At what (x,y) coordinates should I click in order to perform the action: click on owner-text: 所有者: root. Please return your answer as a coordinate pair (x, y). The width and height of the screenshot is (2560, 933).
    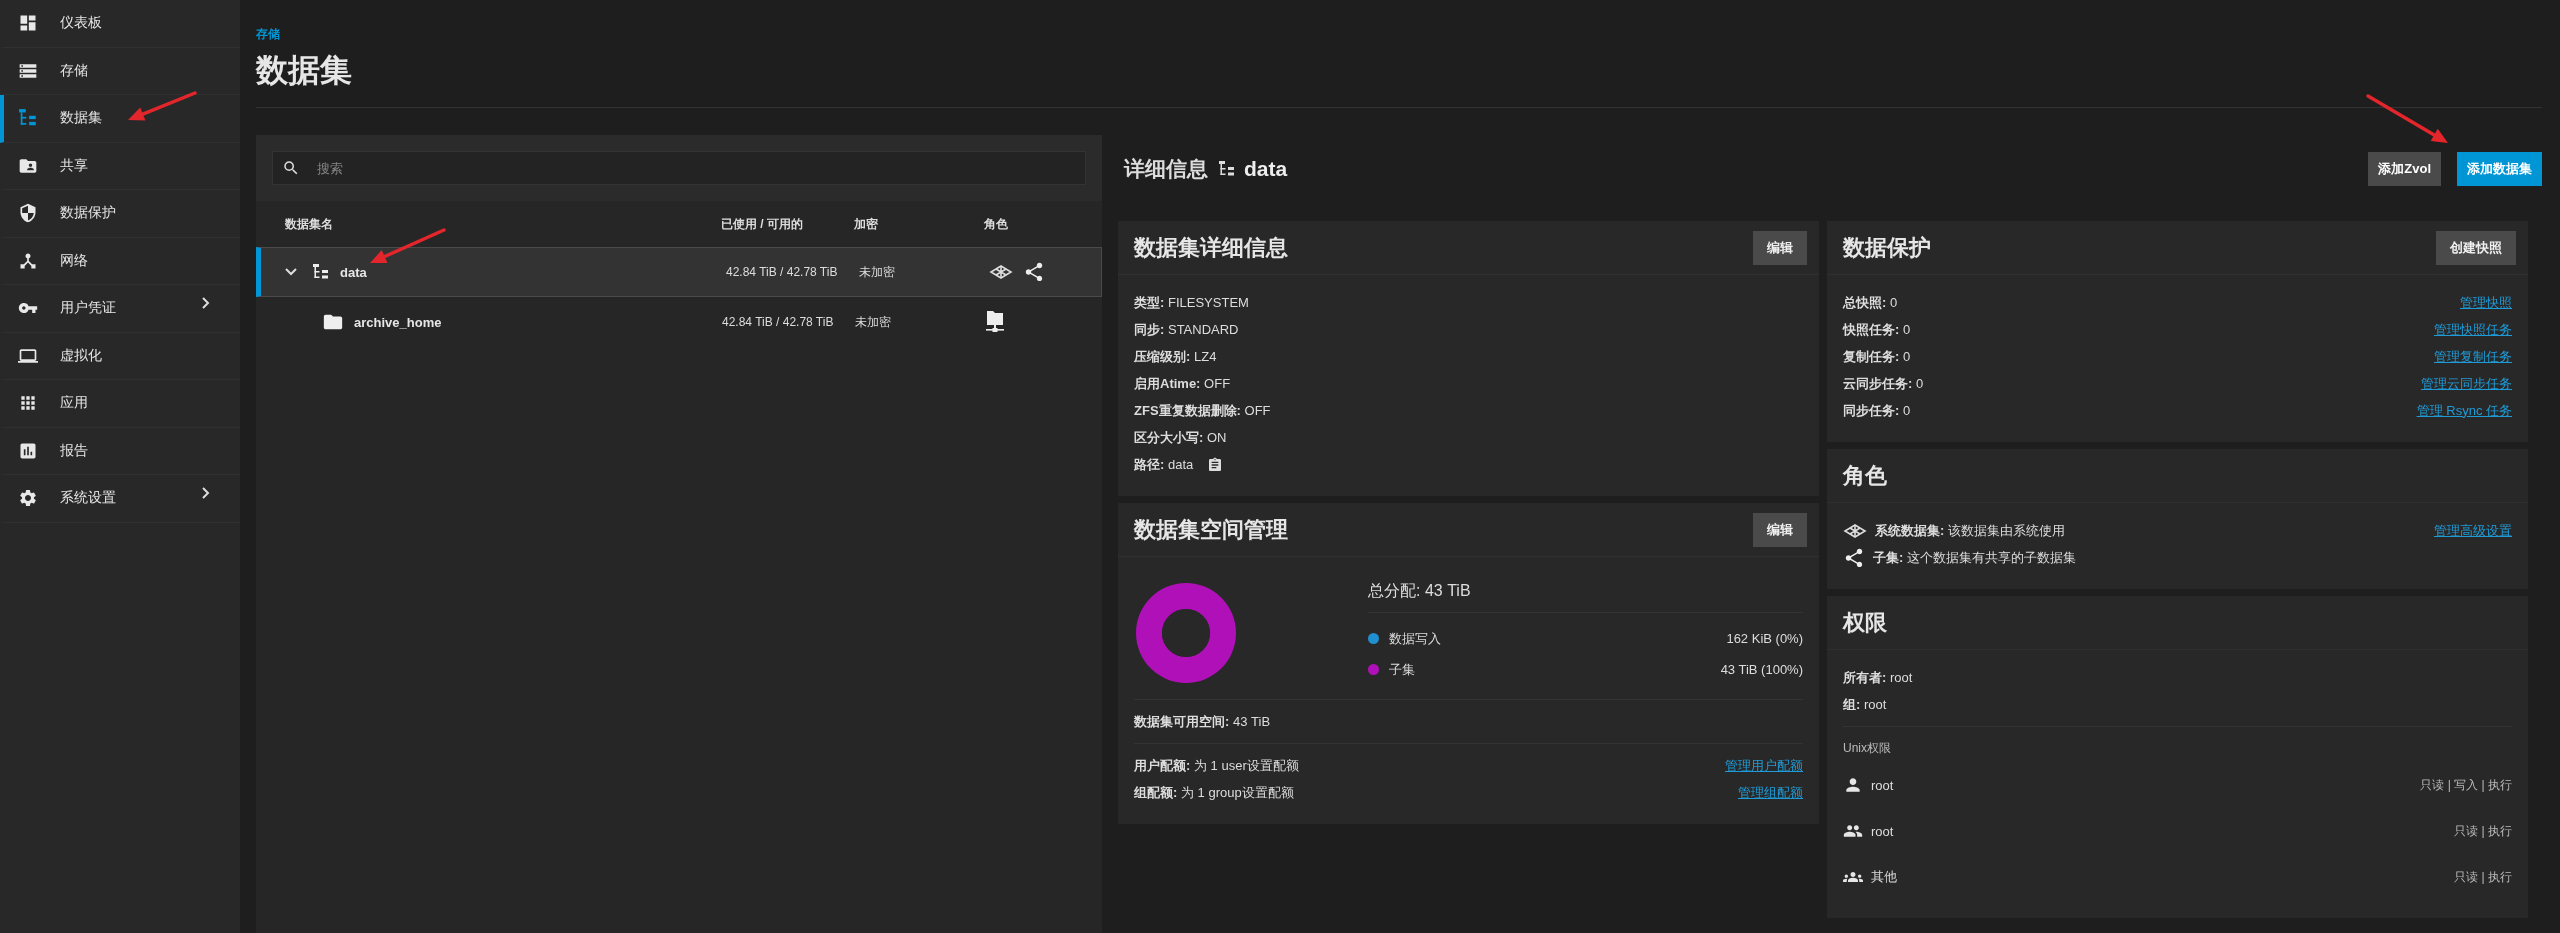
    Looking at the image, I should click on (1878, 677).